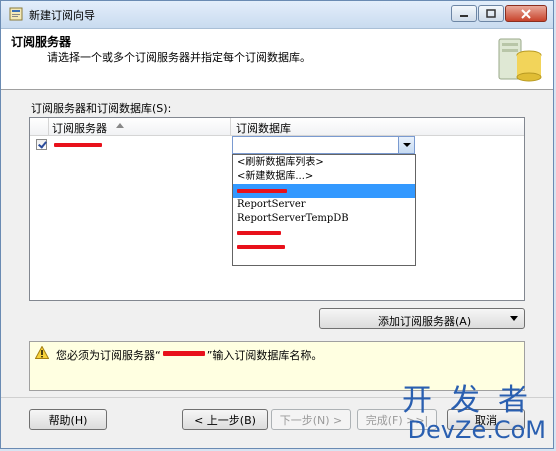  What do you see at coordinates (425, 321) in the screenshot?
I see `add-subscriber-label: 添加订阅服务器(A)` at bounding box center [425, 321].